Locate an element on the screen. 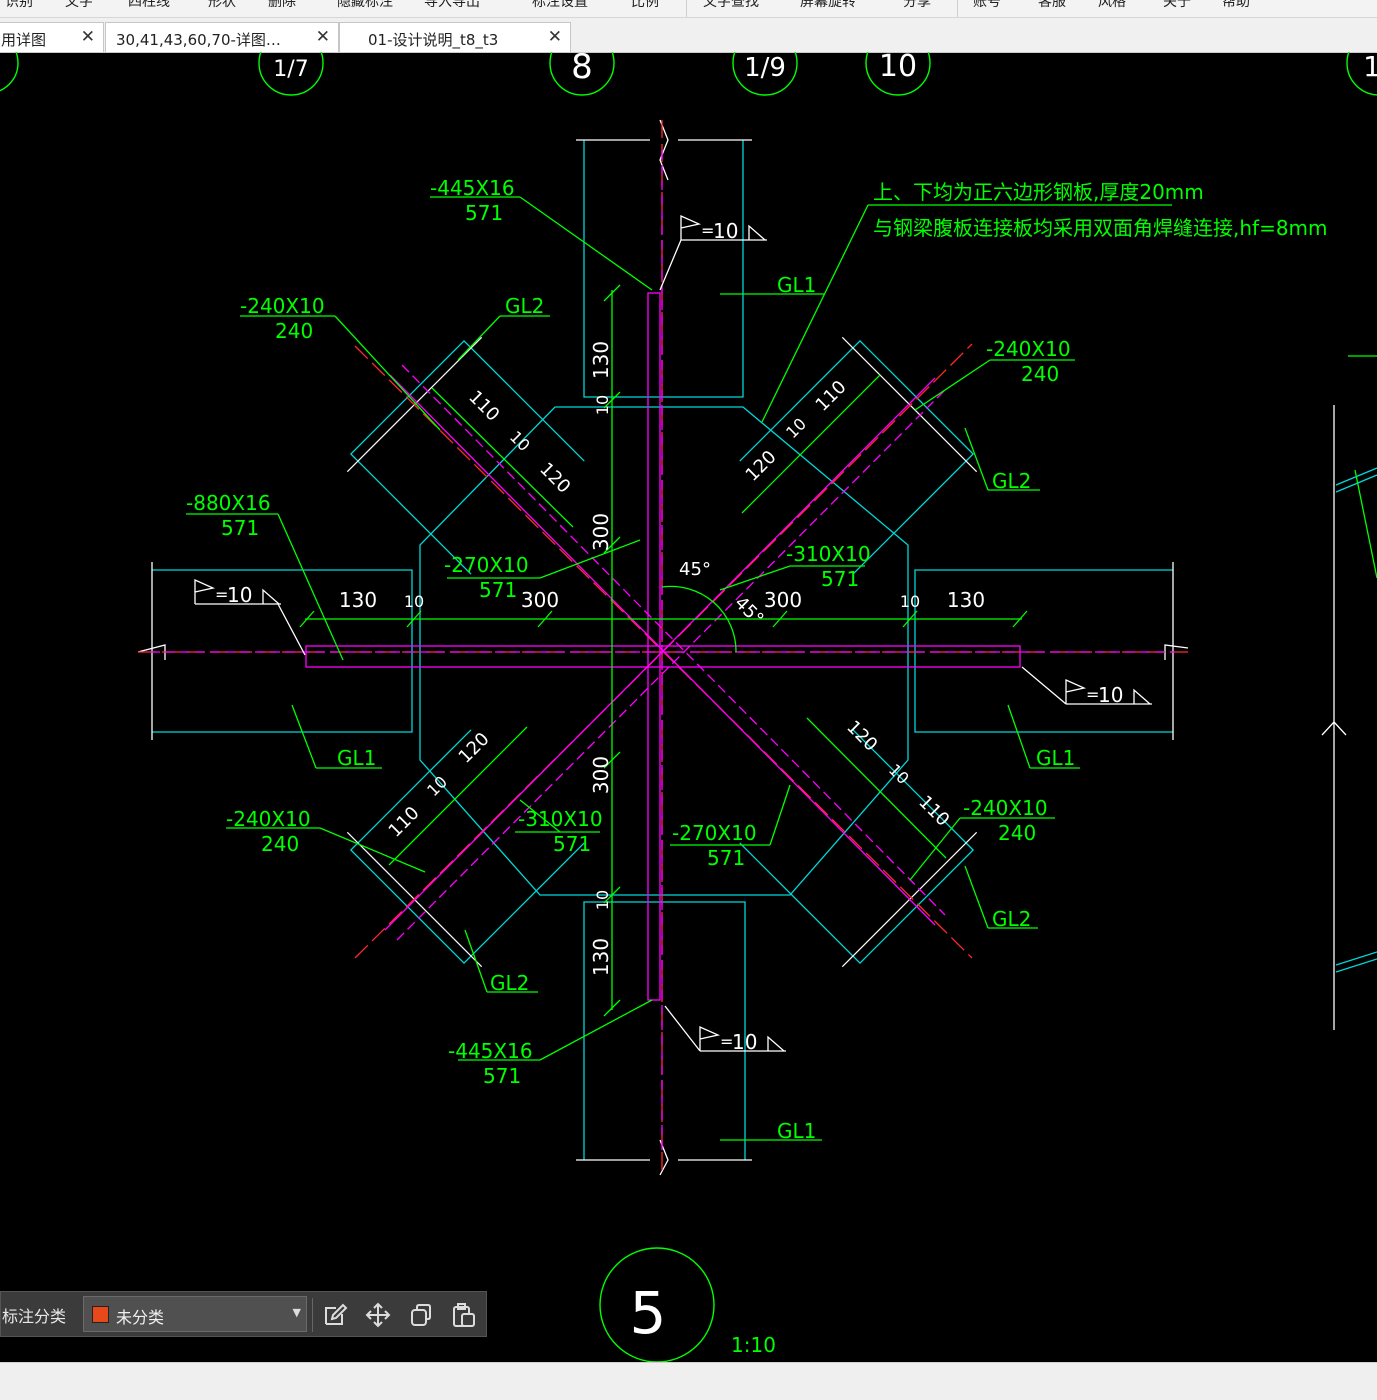 This screenshot has width=1377, height=1400. tab-detail-30-41: 30,41,43,60,70-详图… ✕ is located at coordinates (222, 37).